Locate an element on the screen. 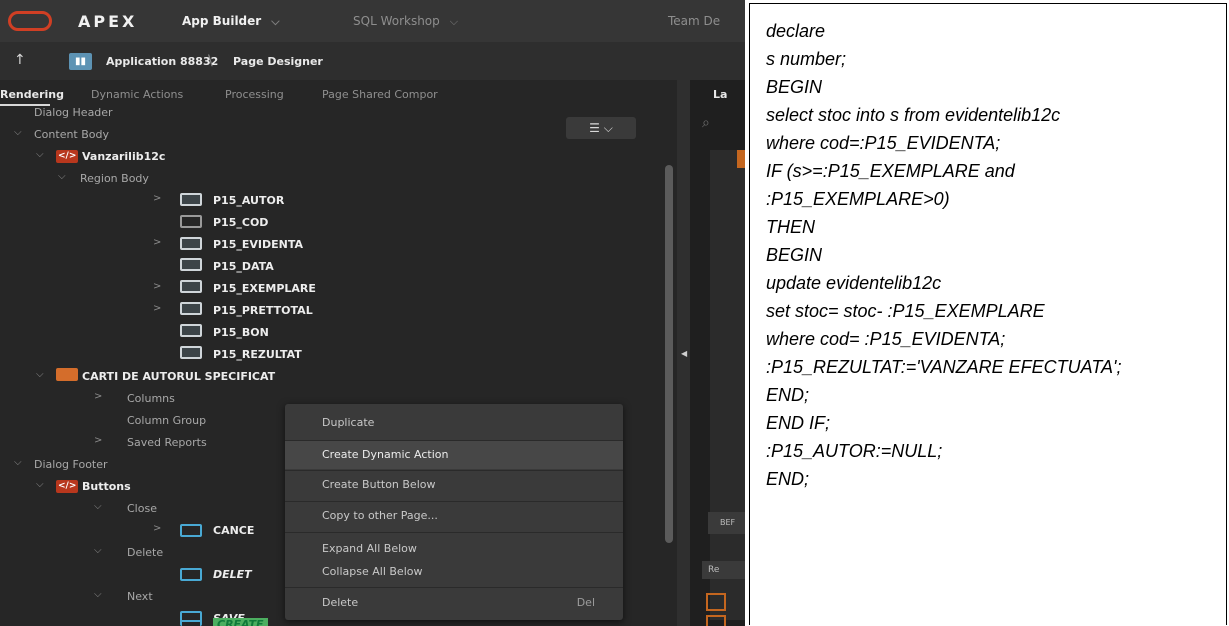 This screenshot has height=626, width=1229. pin-icon: ↑ is located at coordinates (20, 60).